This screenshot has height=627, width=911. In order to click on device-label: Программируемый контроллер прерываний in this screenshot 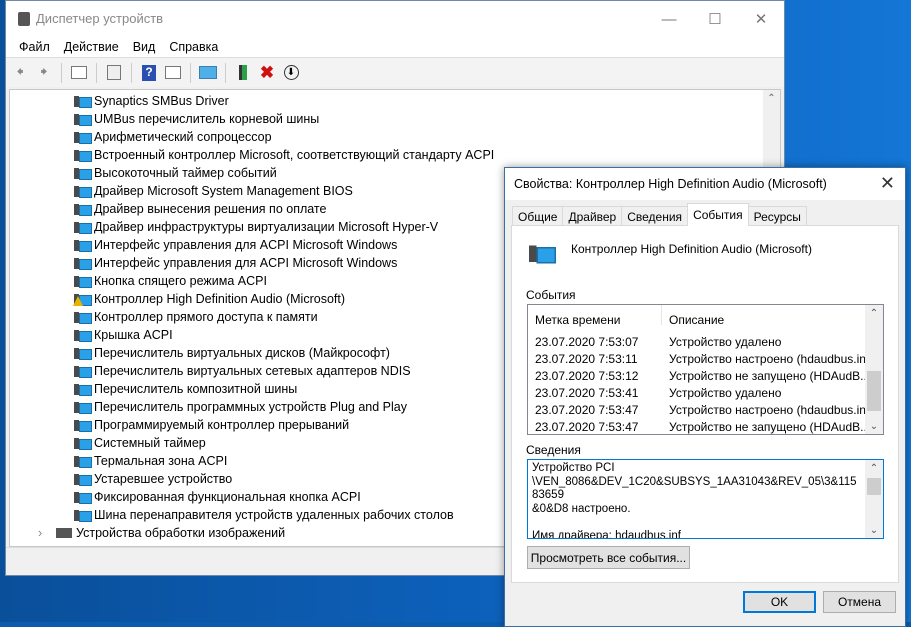, I will do `click(222, 425)`.